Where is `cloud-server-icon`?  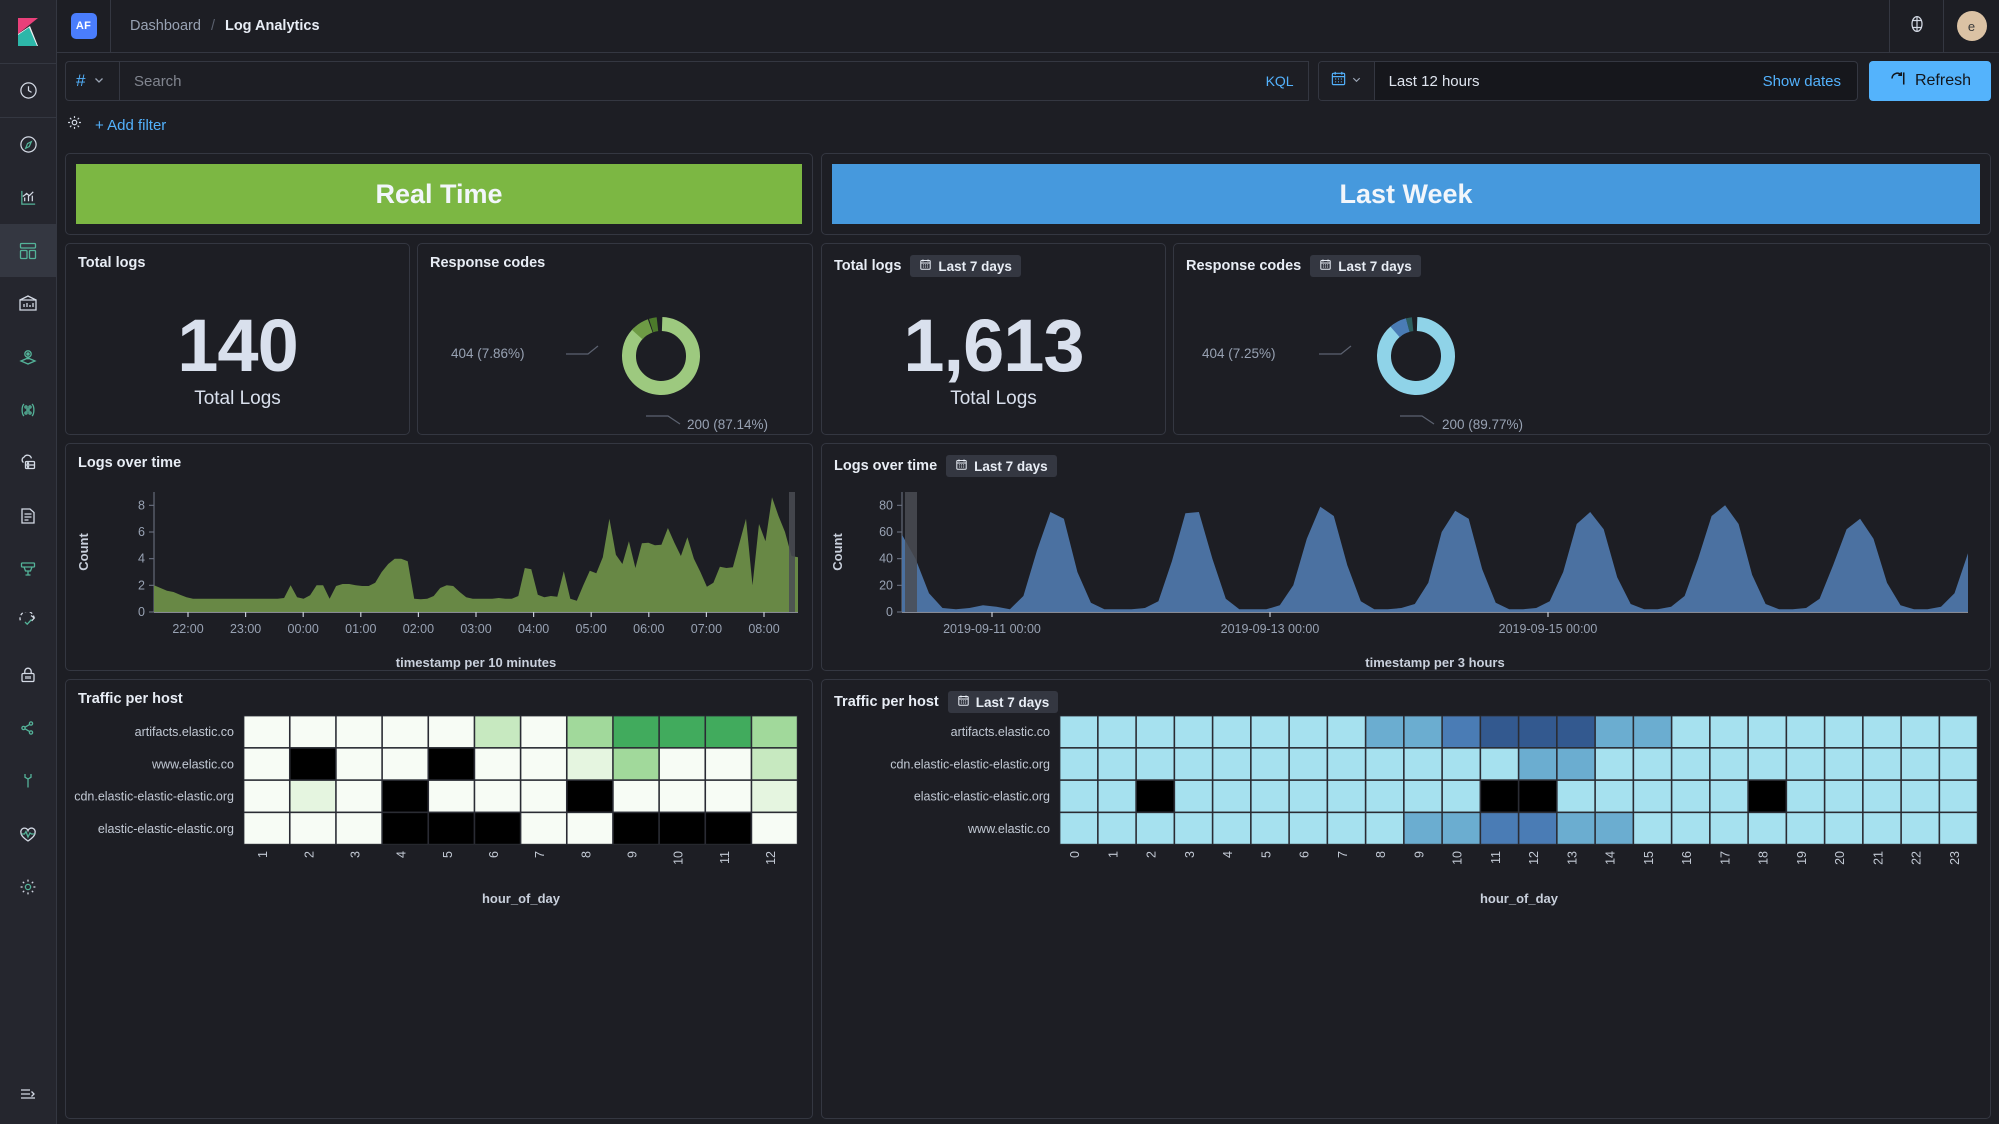
cloud-server-icon is located at coordinates (28, 463).